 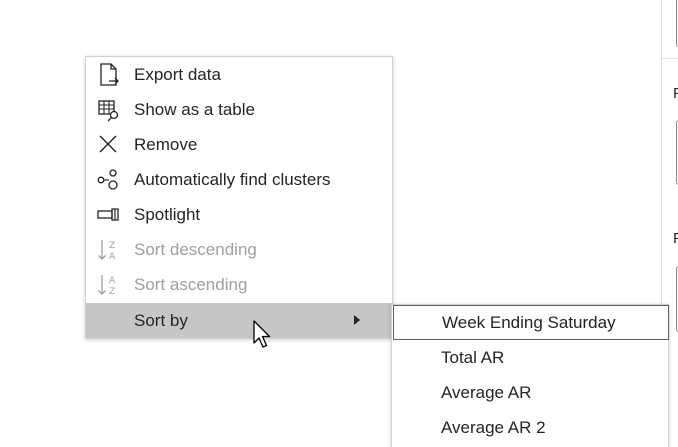 I want to click on remove-icon, so click(x=109, y=145).